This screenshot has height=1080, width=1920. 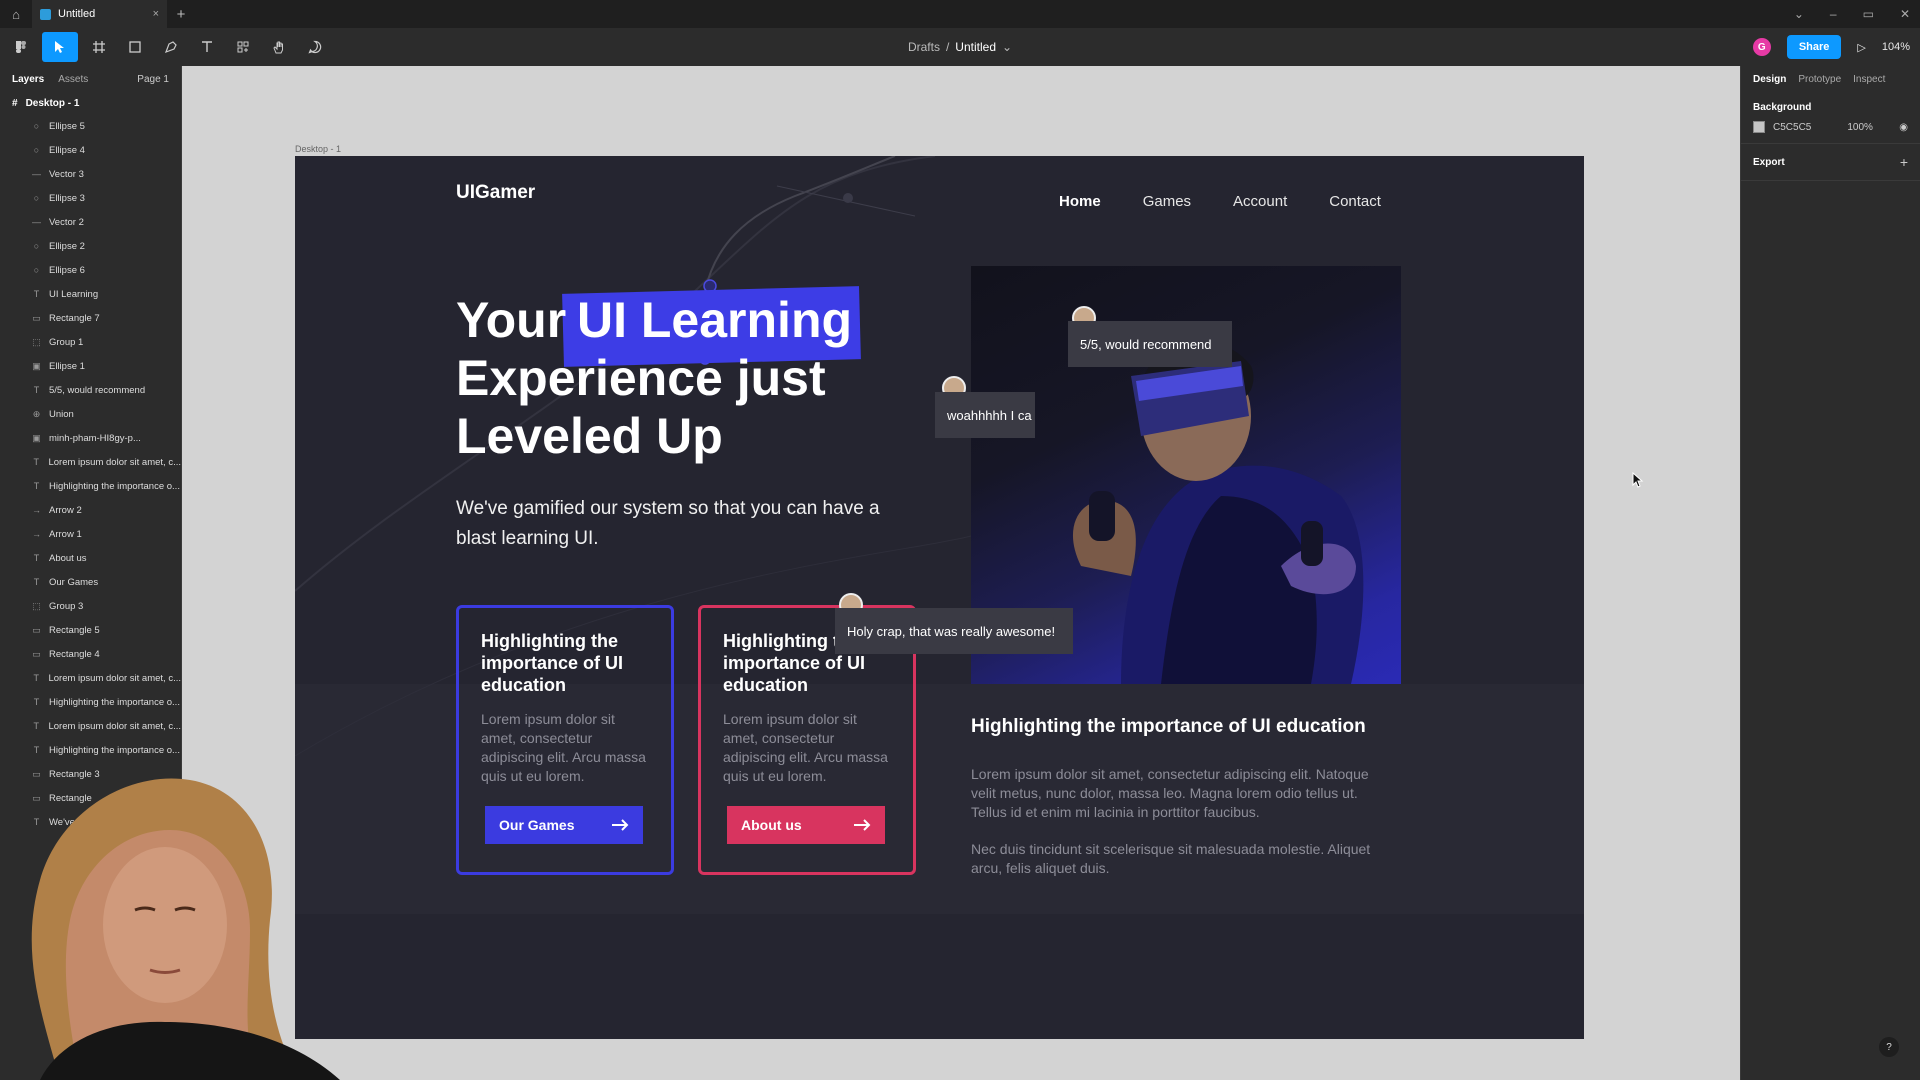 What do you see at coordinates (90, 510) in the screenshot?
I see `layer-item: → Arrow 2` at bounding box center [90, 510].